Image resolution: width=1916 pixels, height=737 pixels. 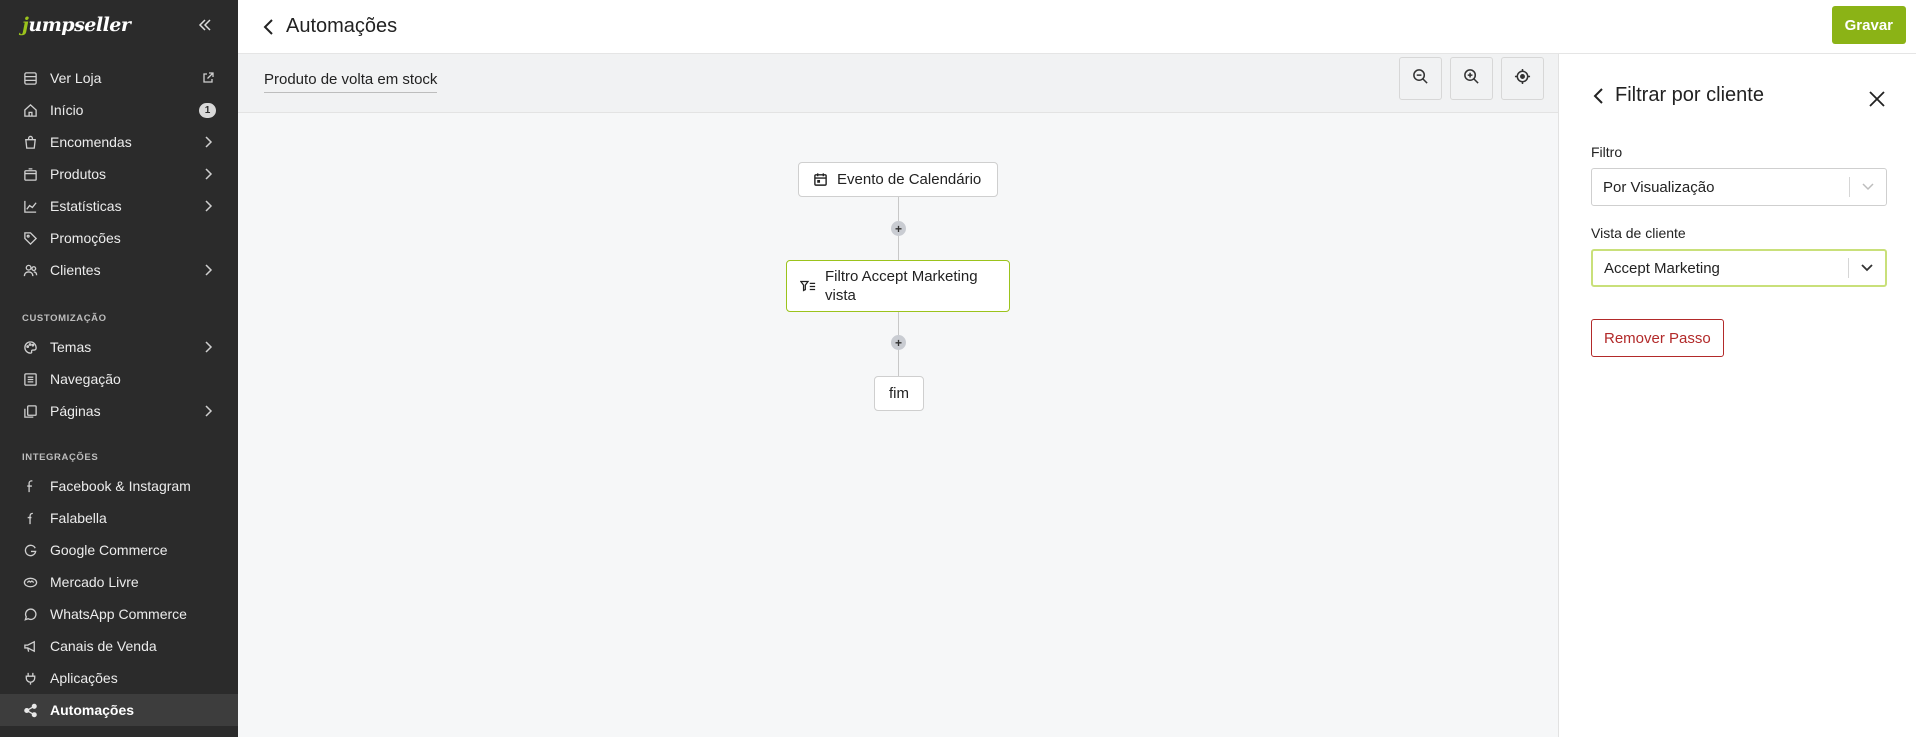 What do you see at coordinates (30, 78) in the screenshot?
I see `store-icon` at bounding box center [30, 78].